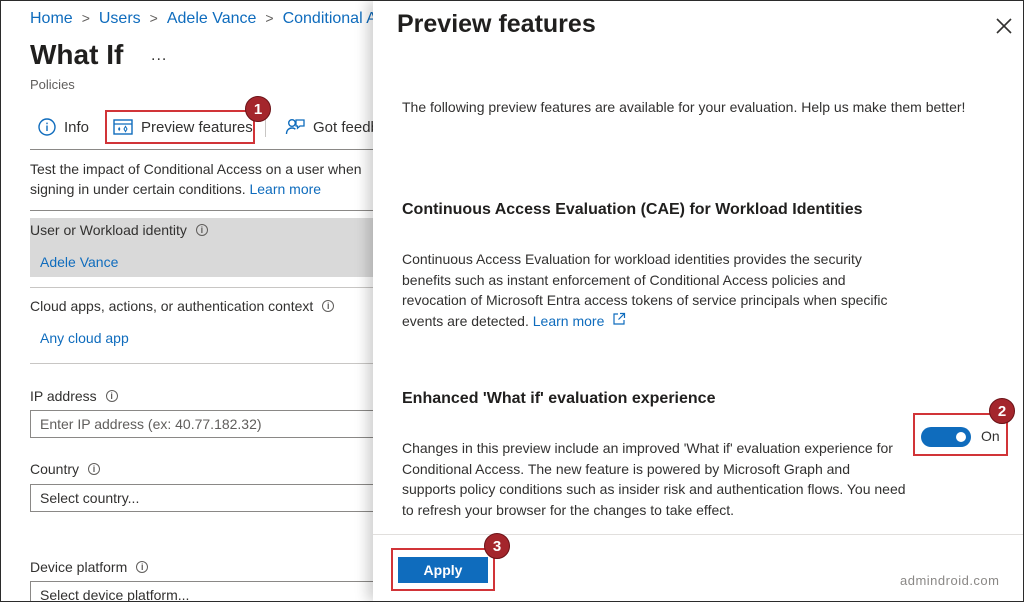 The height and width of the screenshot is (602, 1024). Describe the element at coordinates (55, 469) in the screenshot. I see `country-label-text: Country` at that location.